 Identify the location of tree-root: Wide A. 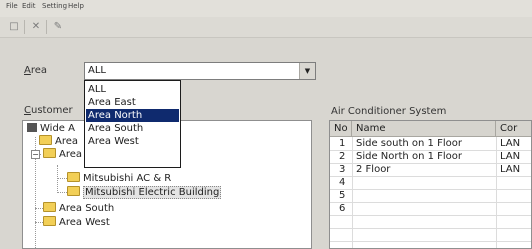
(51, 128).